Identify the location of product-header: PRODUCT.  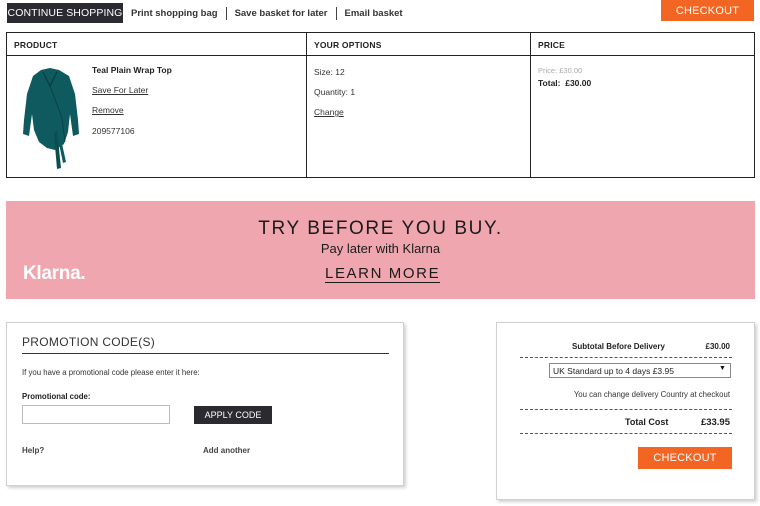
(156, 44).